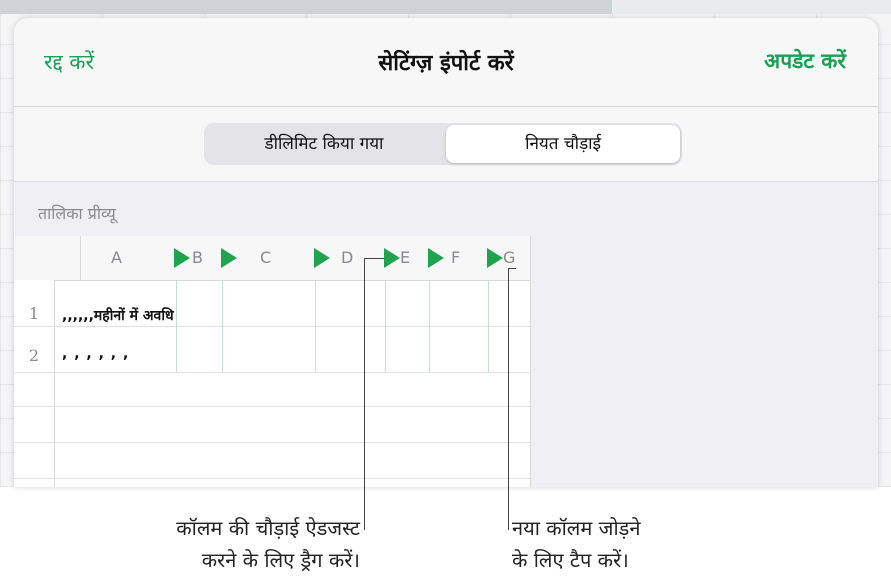 This screenshot has width=891, height=585. I want to click on row-1-text: ,,,,,,महीनों में अवधि, so click(118, 316).